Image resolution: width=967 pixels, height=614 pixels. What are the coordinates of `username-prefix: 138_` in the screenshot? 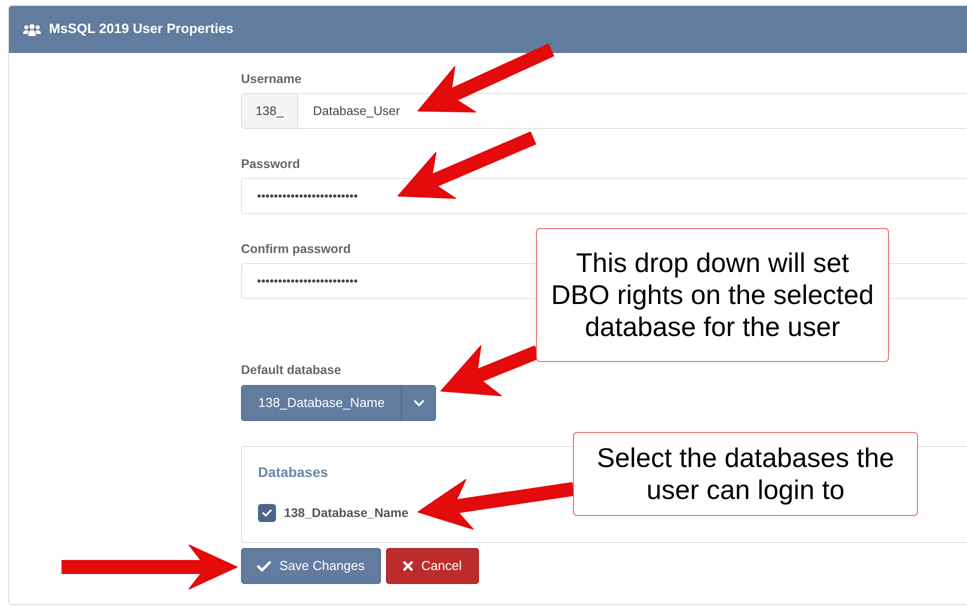 It's located at (269, 111).